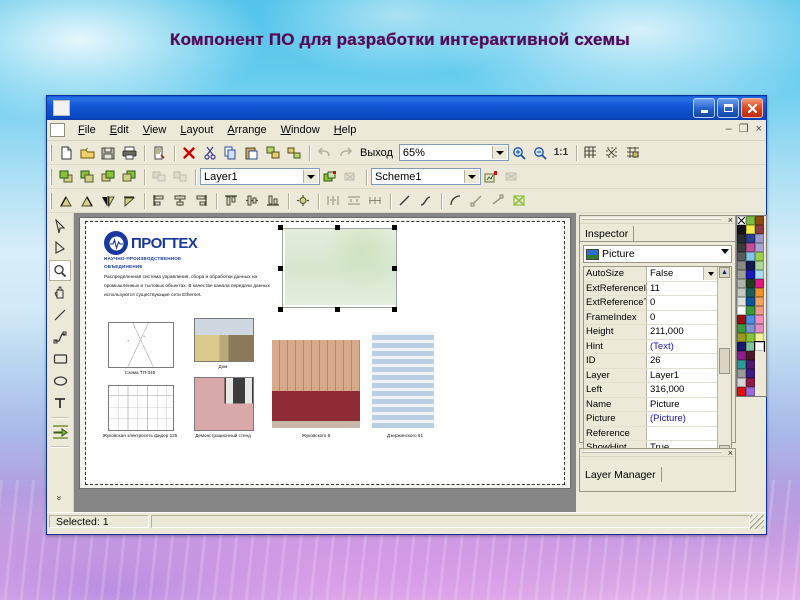  I want to click on layer-manager-close-button: ×, so click(730, 453).